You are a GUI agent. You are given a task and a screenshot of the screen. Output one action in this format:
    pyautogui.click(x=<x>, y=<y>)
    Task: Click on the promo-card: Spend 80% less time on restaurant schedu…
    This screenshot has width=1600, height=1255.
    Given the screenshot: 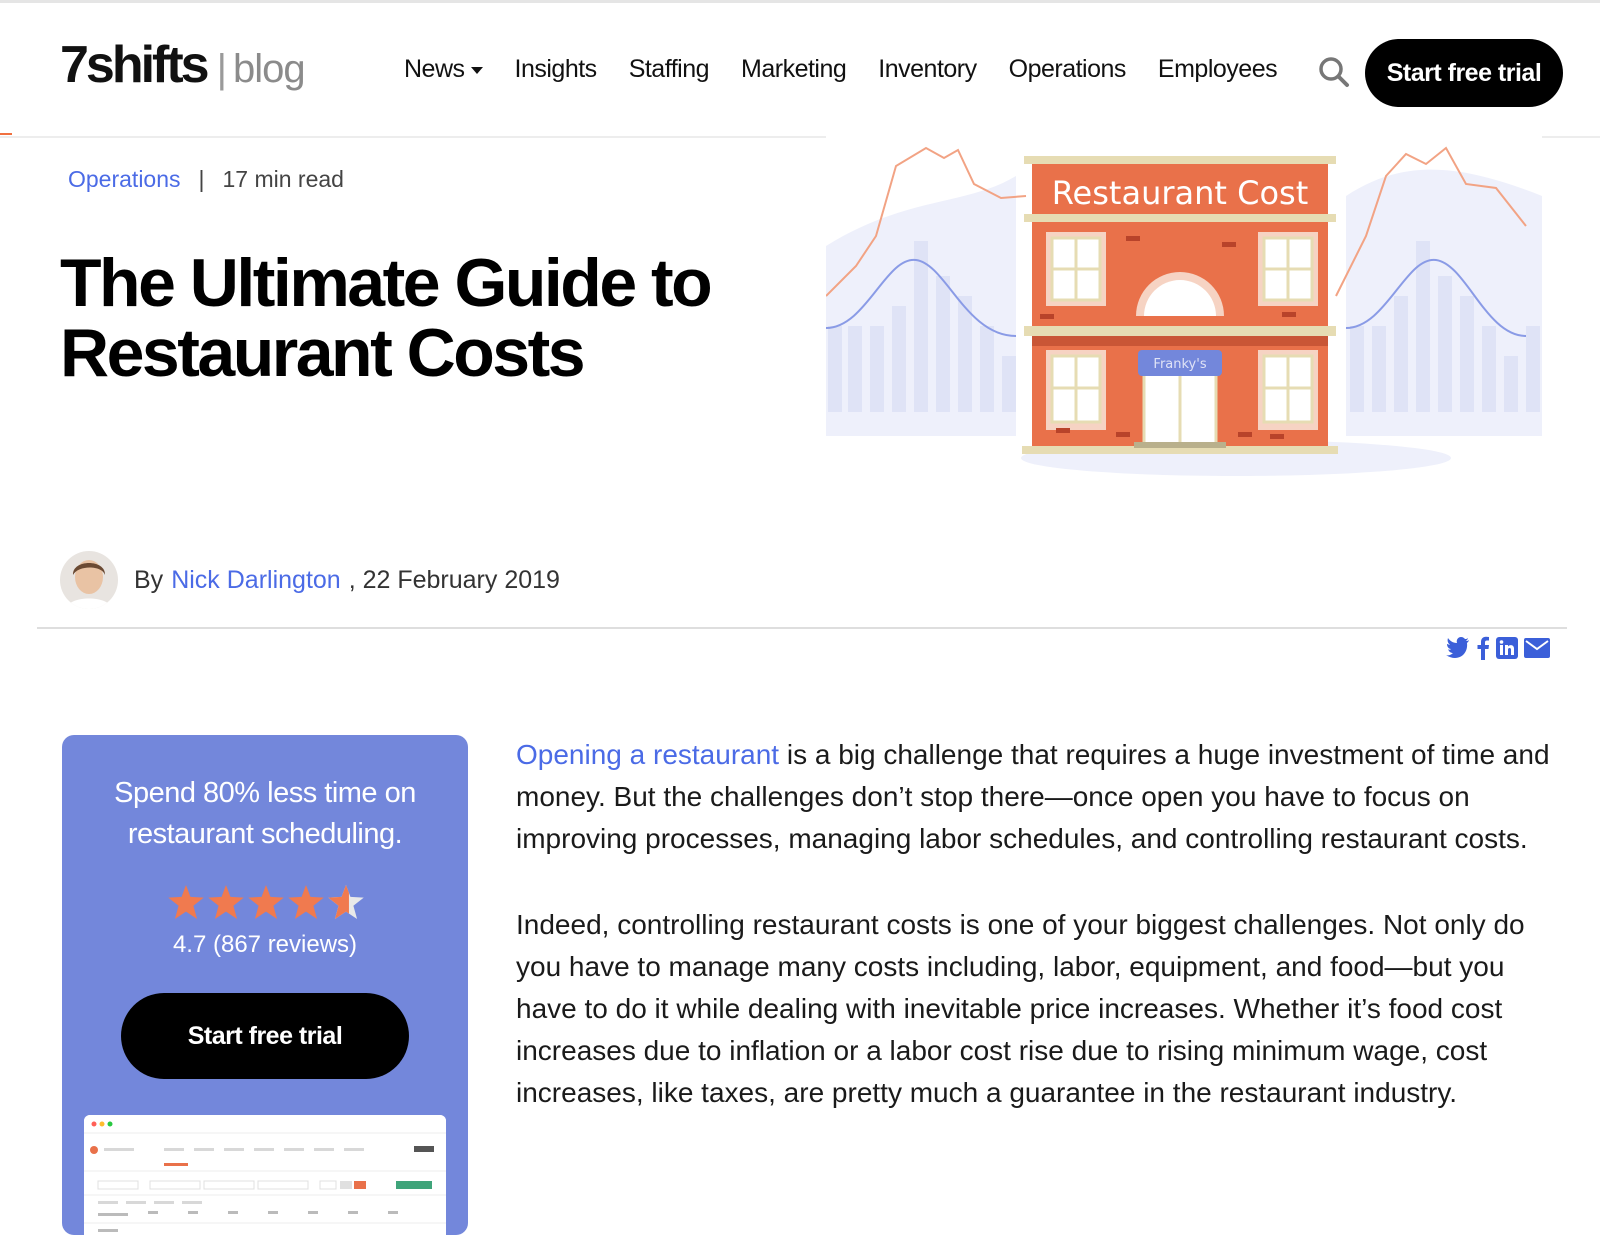 What is the action you would take?
    pyautogui.click(x=265, y=995)
    